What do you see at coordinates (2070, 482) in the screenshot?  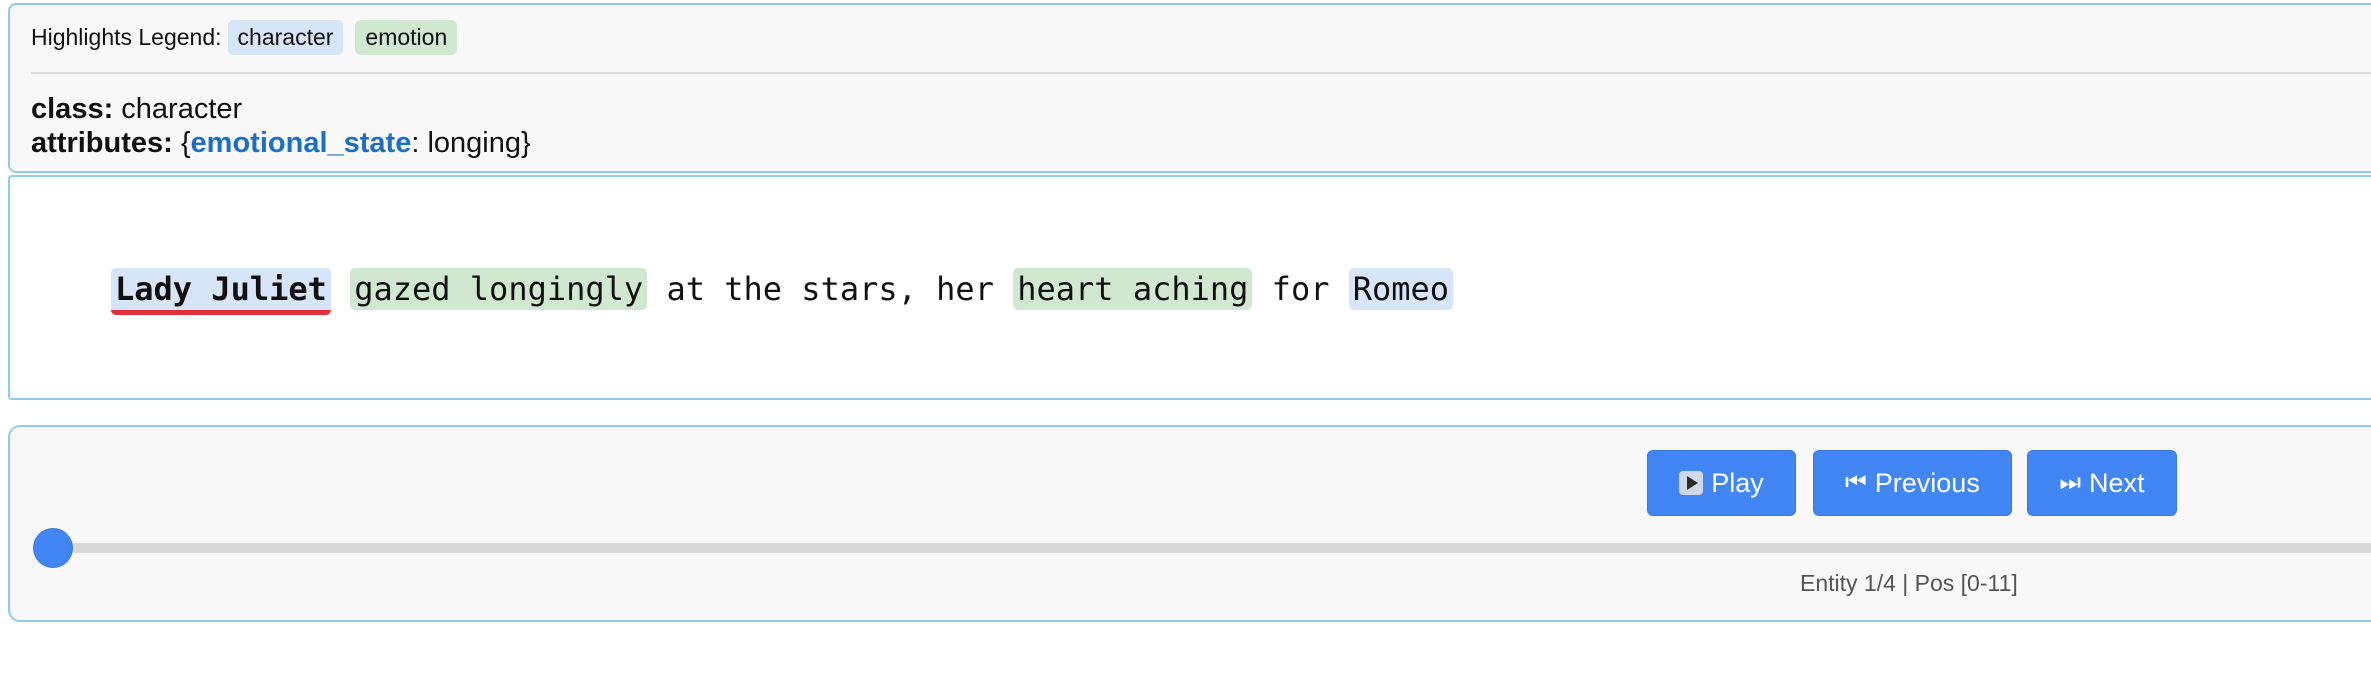 I see `skip-forward-icon: ⏭` at bounding box center [2070, 482].